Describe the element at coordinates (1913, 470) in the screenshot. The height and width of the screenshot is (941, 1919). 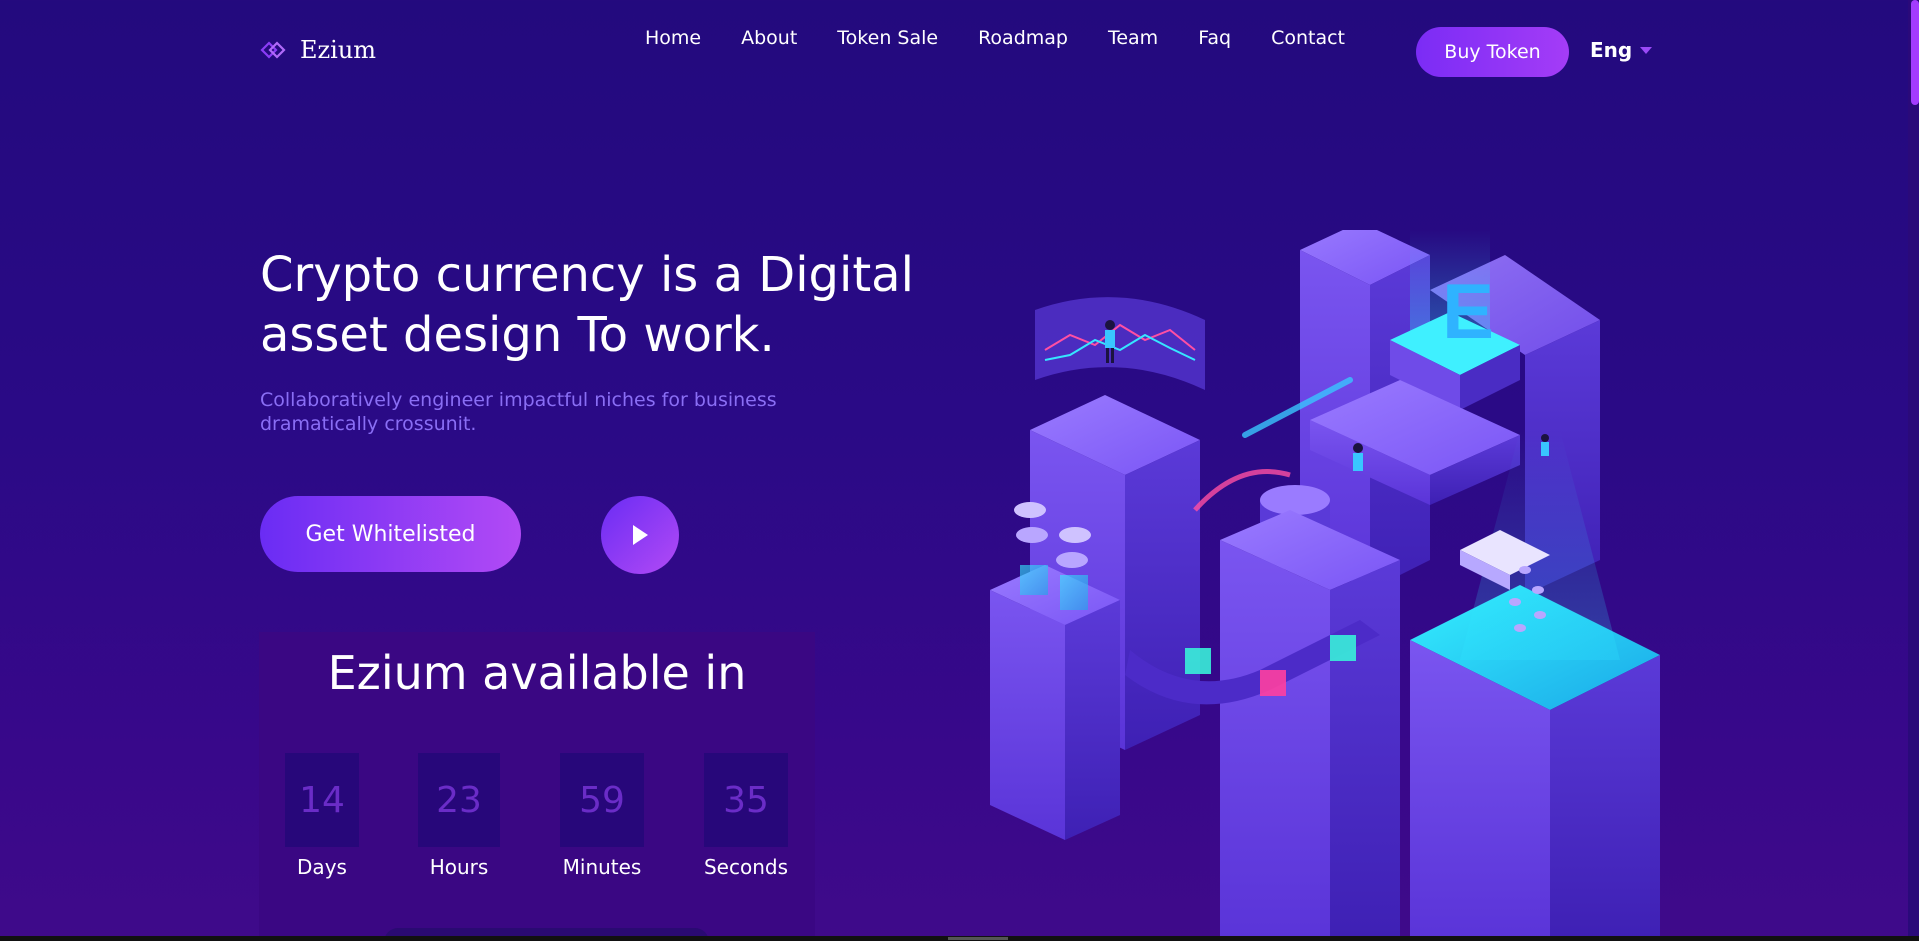
I see `vertical-scrollbar` at that location.